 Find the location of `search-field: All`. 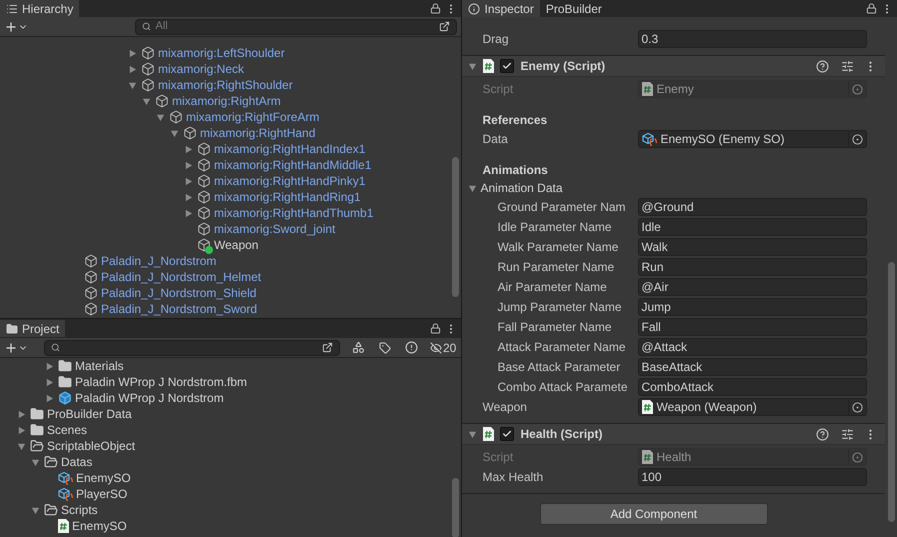

search-field: All is located at coordinates (296, 26).